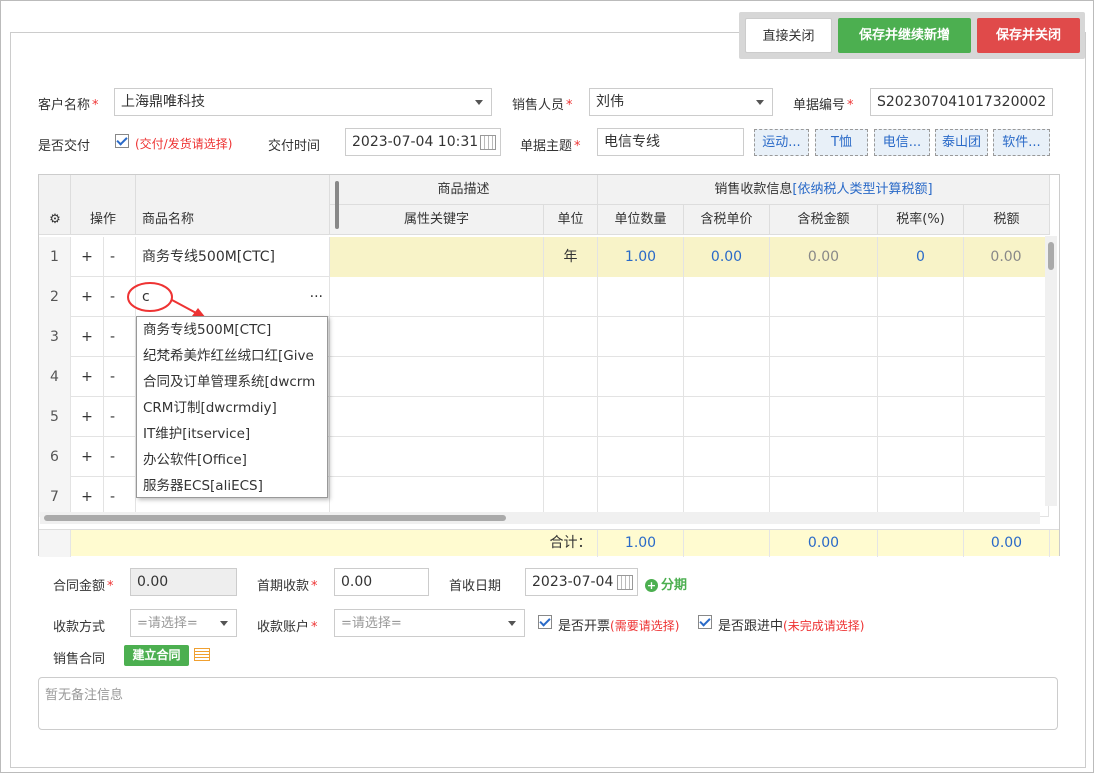 This screenshot has height=773, width=1094. Describe the element at coordinates (705, 622) in the screenshot. I see `follow-checkbox` at that location.